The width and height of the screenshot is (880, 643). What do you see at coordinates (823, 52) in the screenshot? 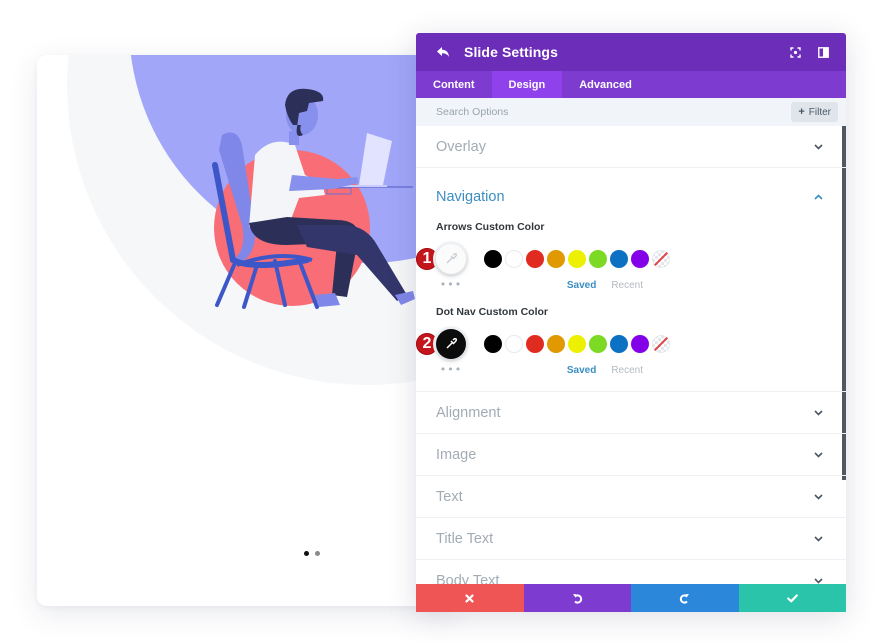
I see `split-view-icon` at bounding box center [823, 52].